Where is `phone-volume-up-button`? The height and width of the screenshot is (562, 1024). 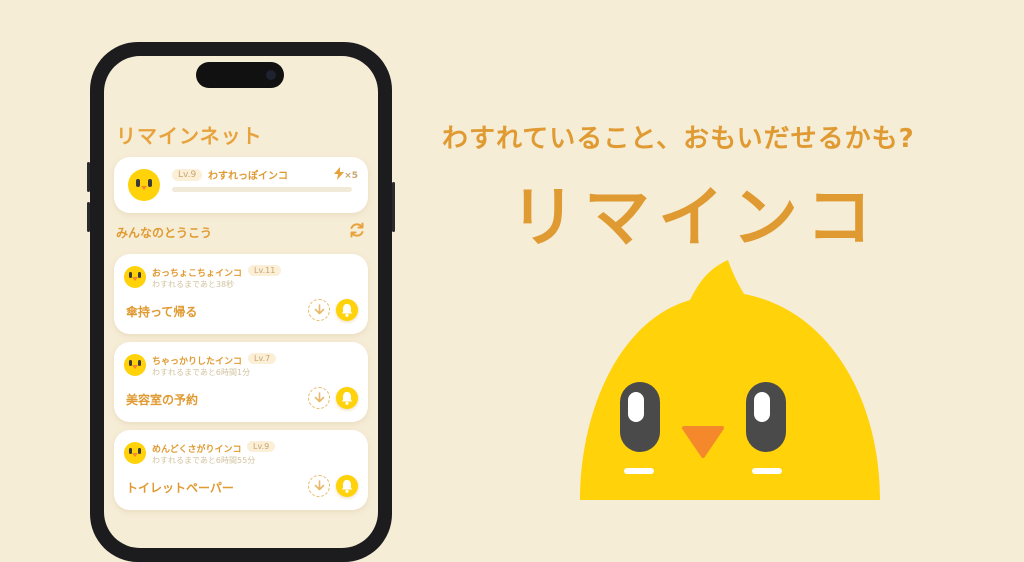
phone-volume-up-button is located at coordinates (88, 177).